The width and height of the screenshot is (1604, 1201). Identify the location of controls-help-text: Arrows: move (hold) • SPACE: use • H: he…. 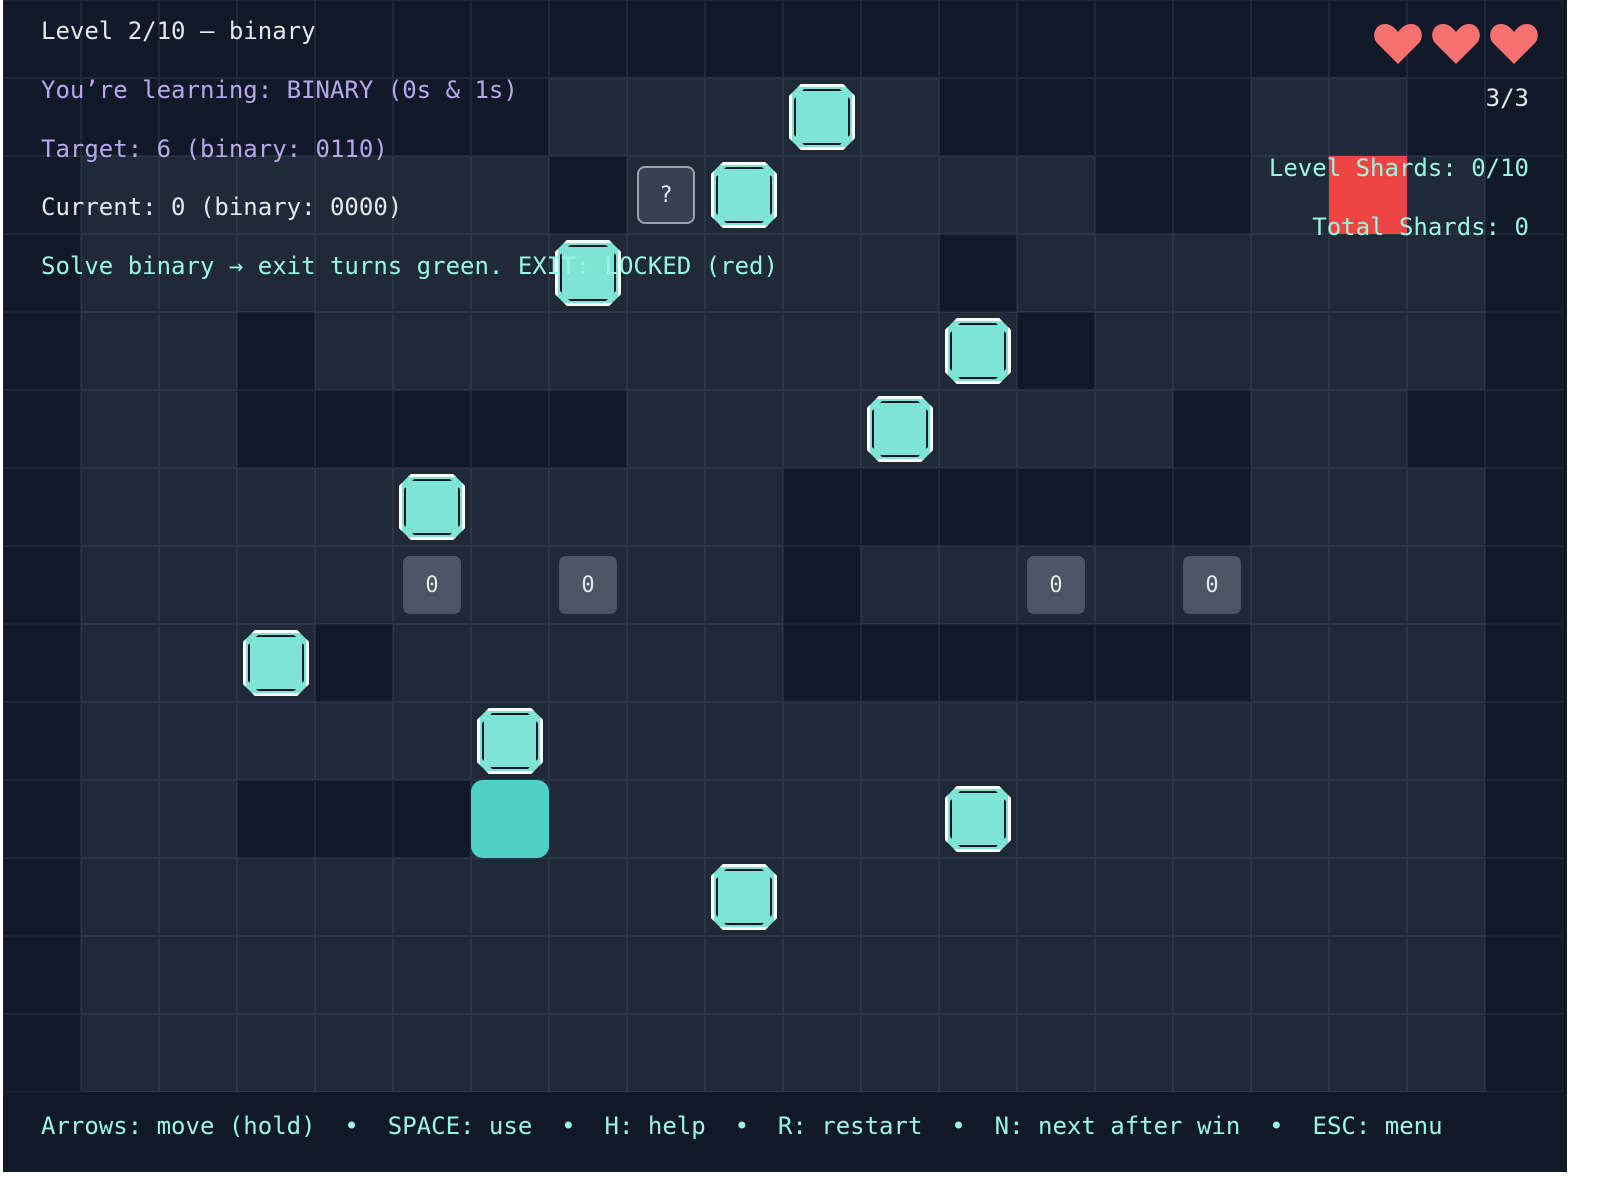
(742, 1126).